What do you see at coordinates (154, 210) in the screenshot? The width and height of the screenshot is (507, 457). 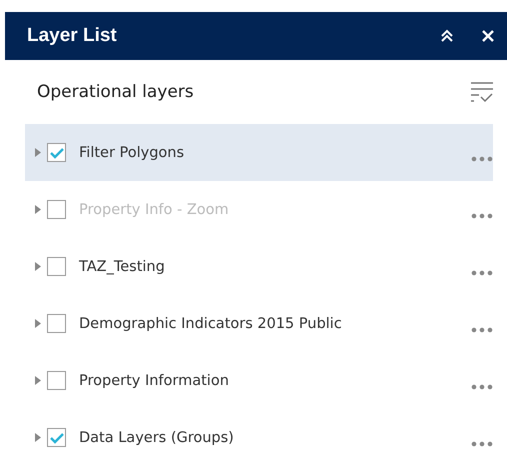 I see `layer-name: Property Info - Zoom` at bounding box center [154, 210].